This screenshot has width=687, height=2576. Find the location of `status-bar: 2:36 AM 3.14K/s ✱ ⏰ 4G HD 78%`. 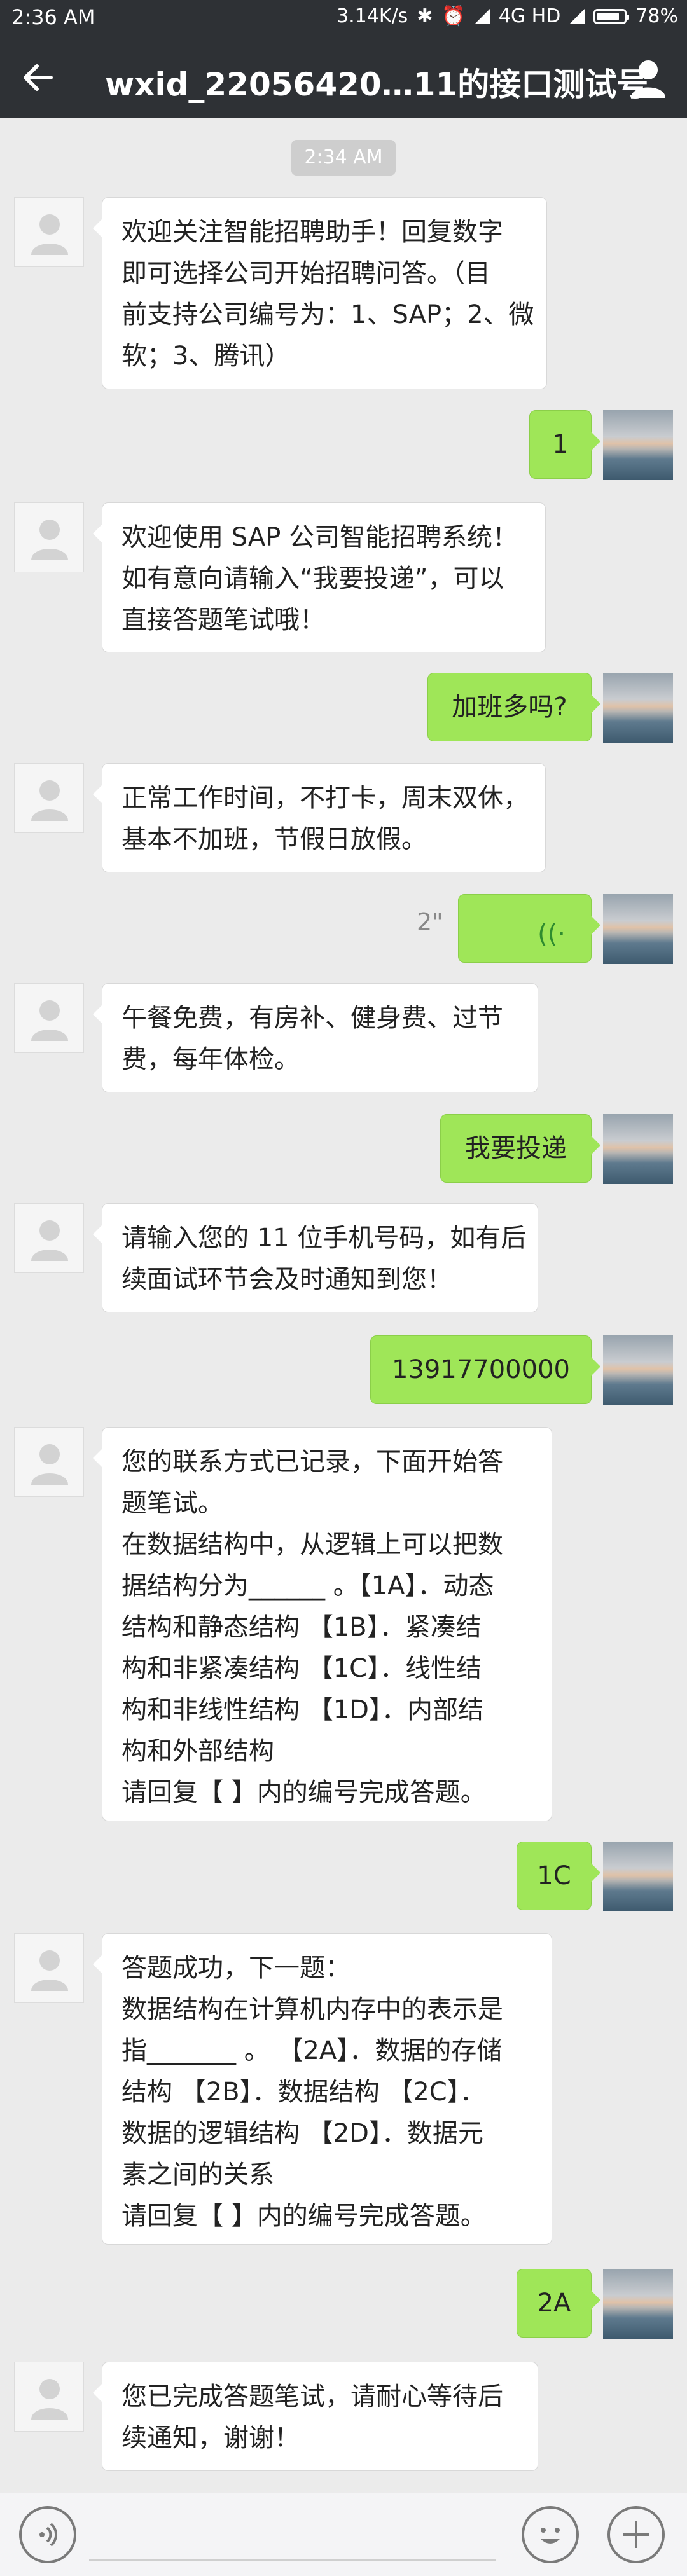

status-bar: 2:36 AM 3.14K/s ✱ ⏰ 4G HD 78% is located at coordinates (343, 19).